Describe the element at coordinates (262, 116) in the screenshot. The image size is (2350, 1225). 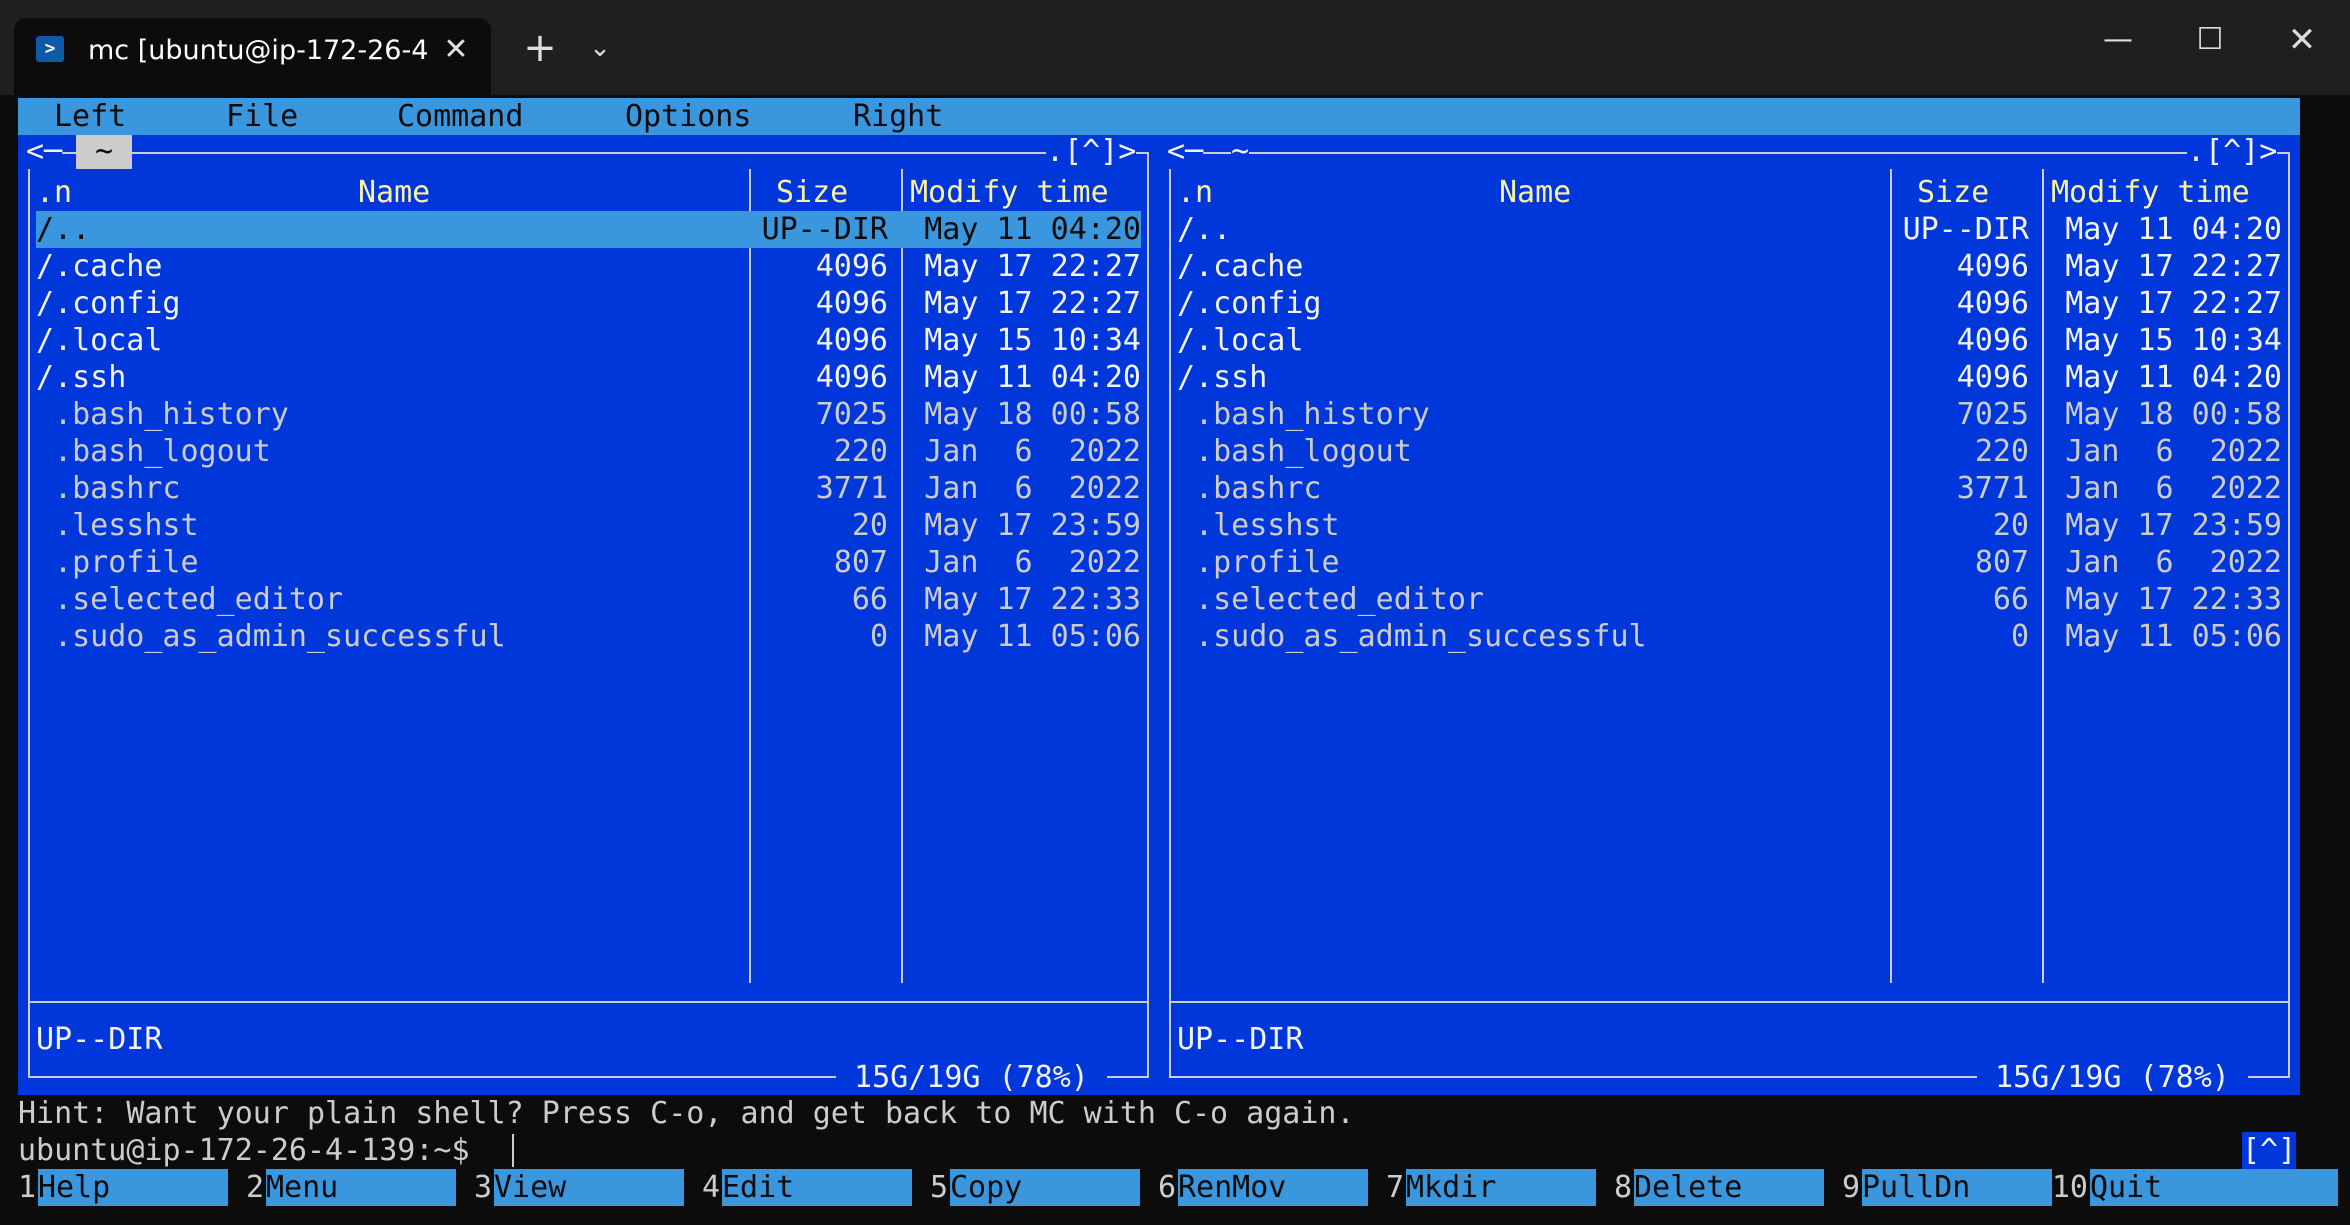
I see `menu-file: File` at that location.